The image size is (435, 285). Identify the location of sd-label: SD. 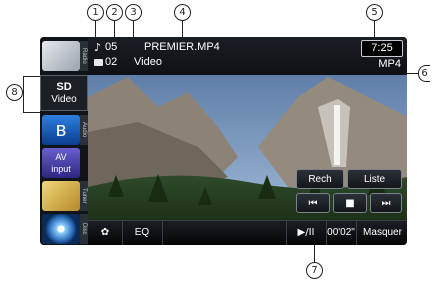
(64, 87).